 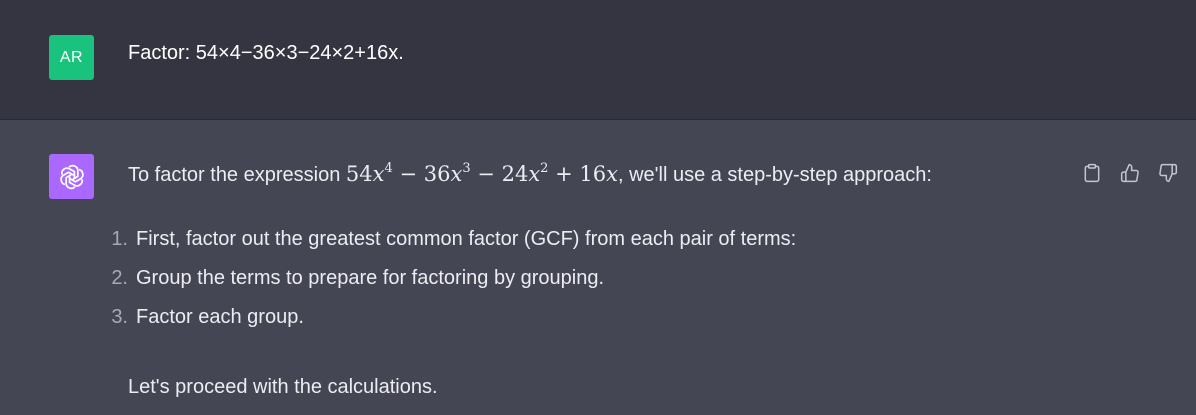 I want to click on math-expression: 54x4 − 36x3 − 24x2 + 16x, so click(x=482, y=174).